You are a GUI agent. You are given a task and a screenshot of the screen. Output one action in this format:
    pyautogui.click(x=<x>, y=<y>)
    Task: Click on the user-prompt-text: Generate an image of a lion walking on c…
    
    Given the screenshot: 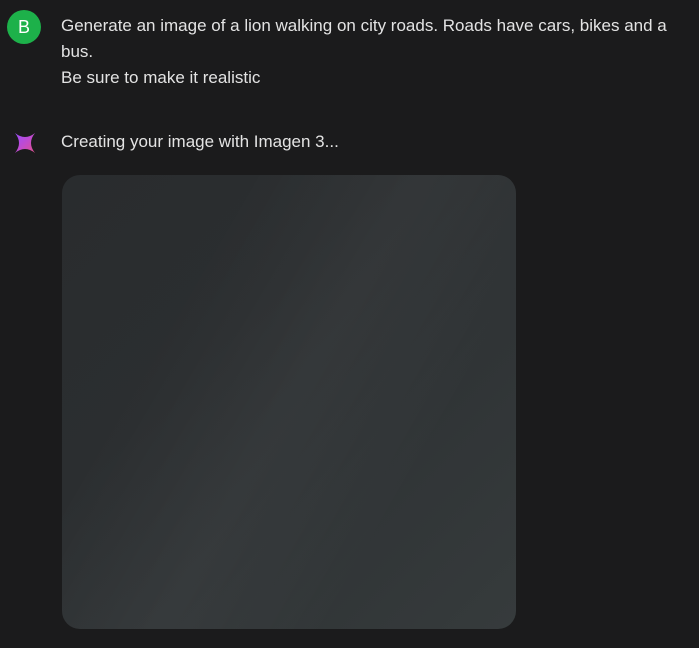 What is the action you would take?
    pyautogui.click(x=364, y=51)
    